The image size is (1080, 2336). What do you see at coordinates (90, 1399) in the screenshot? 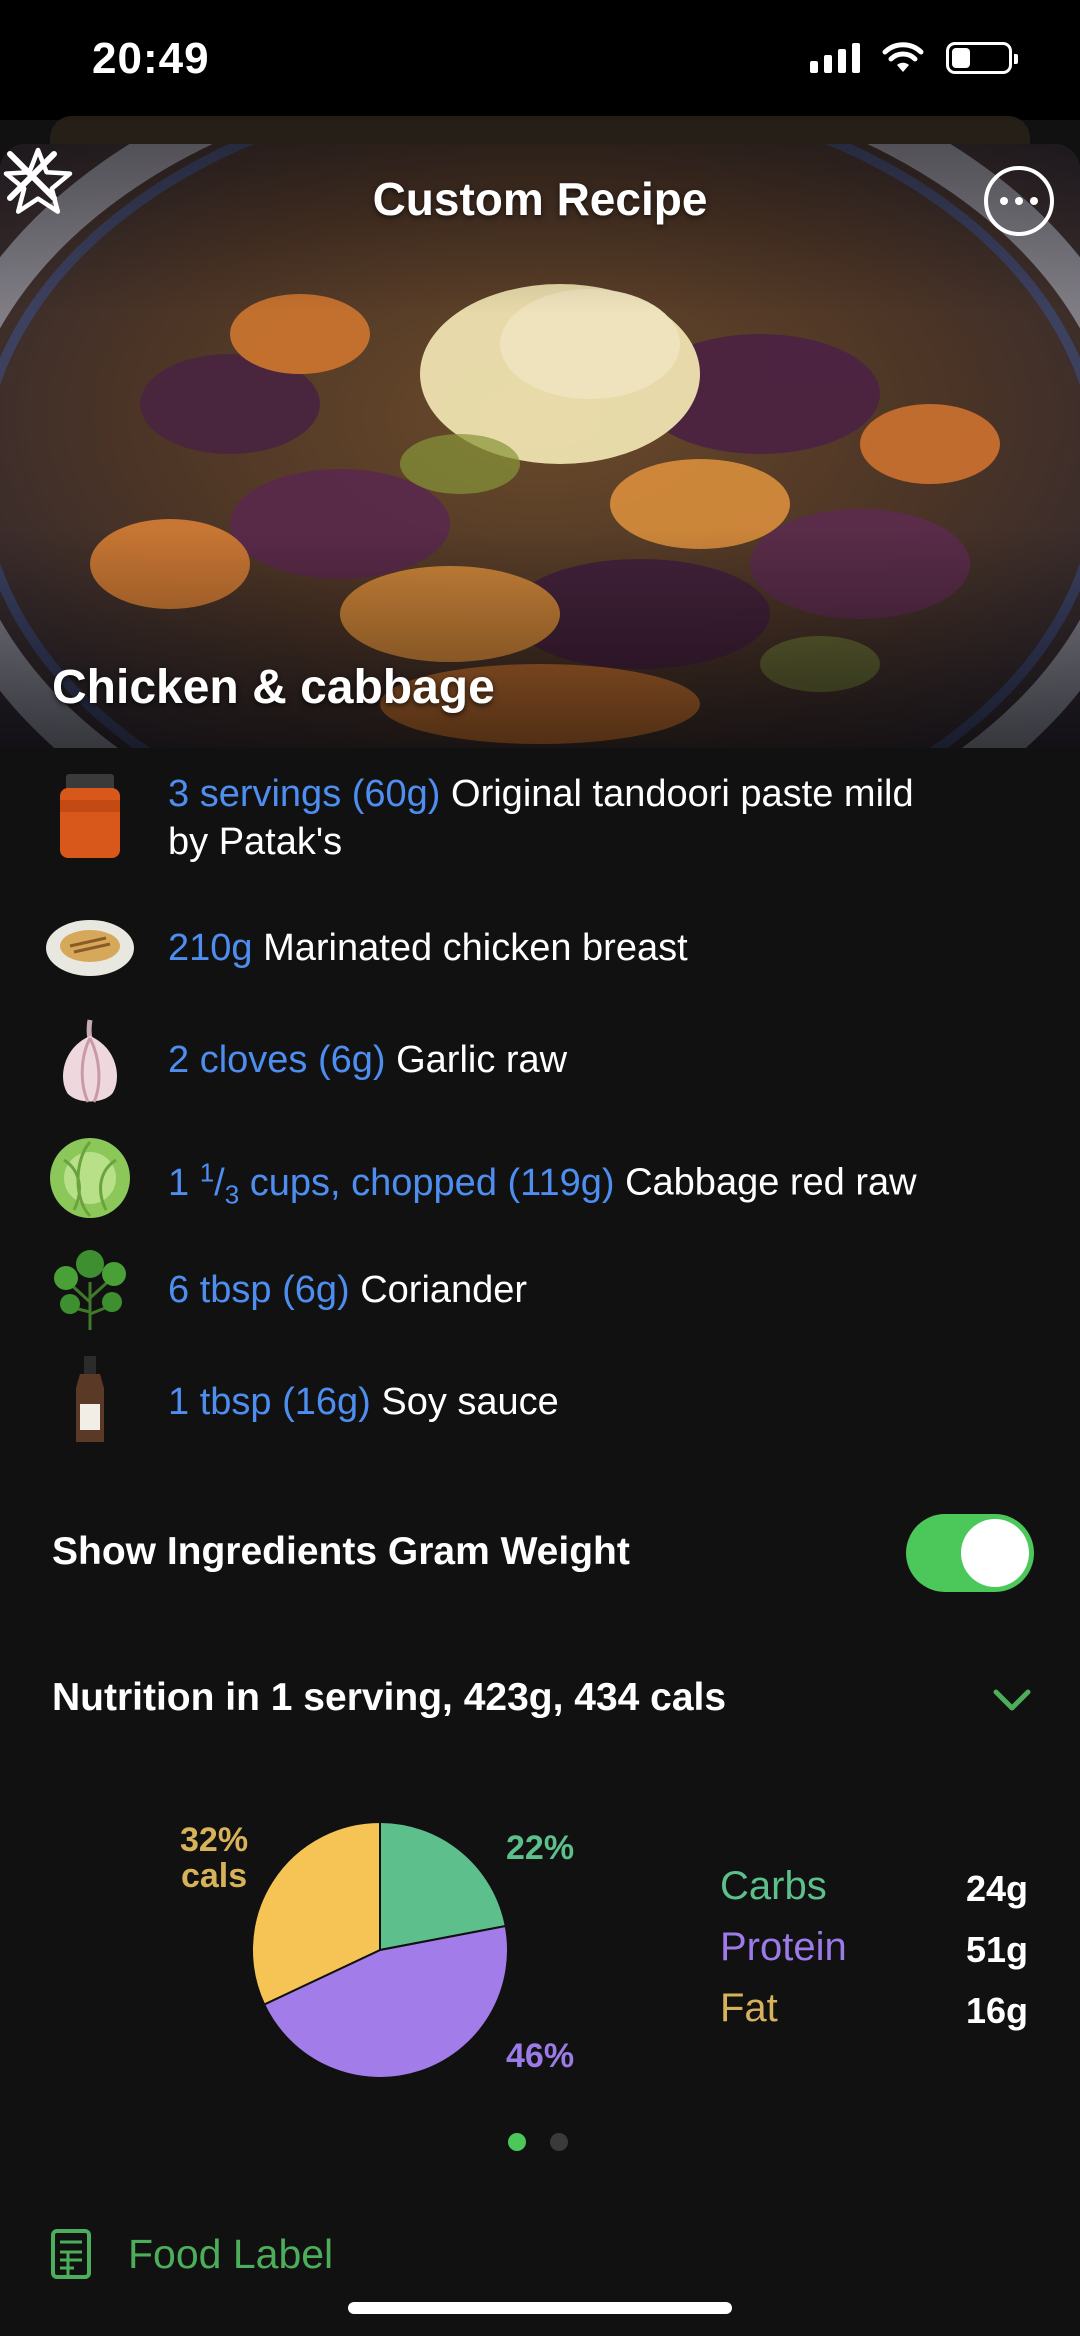
I see `soy-sauce-bottle-icon` at bounding box center [90, 1399].